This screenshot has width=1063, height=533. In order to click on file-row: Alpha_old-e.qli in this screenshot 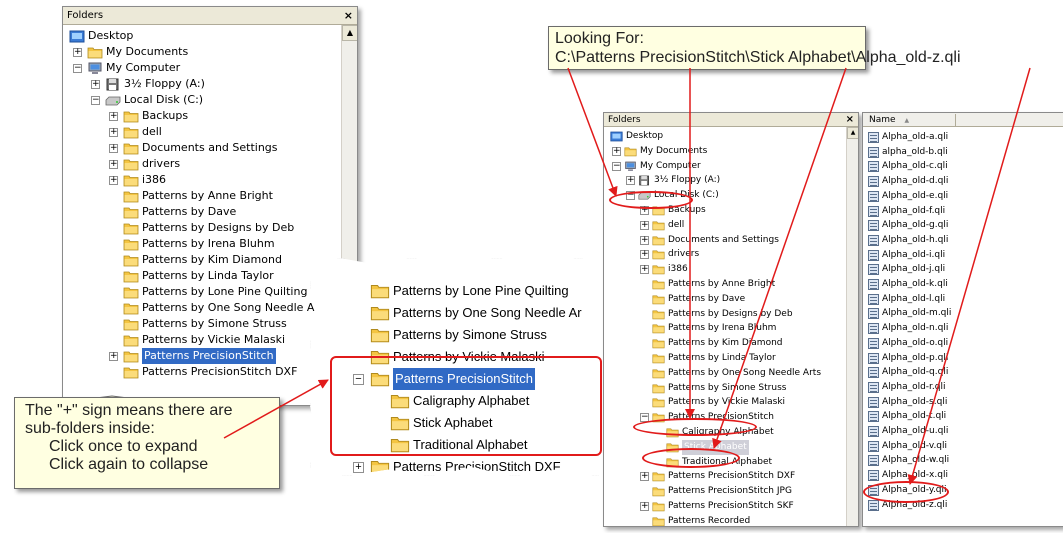, I will do `click(963, 196)`.